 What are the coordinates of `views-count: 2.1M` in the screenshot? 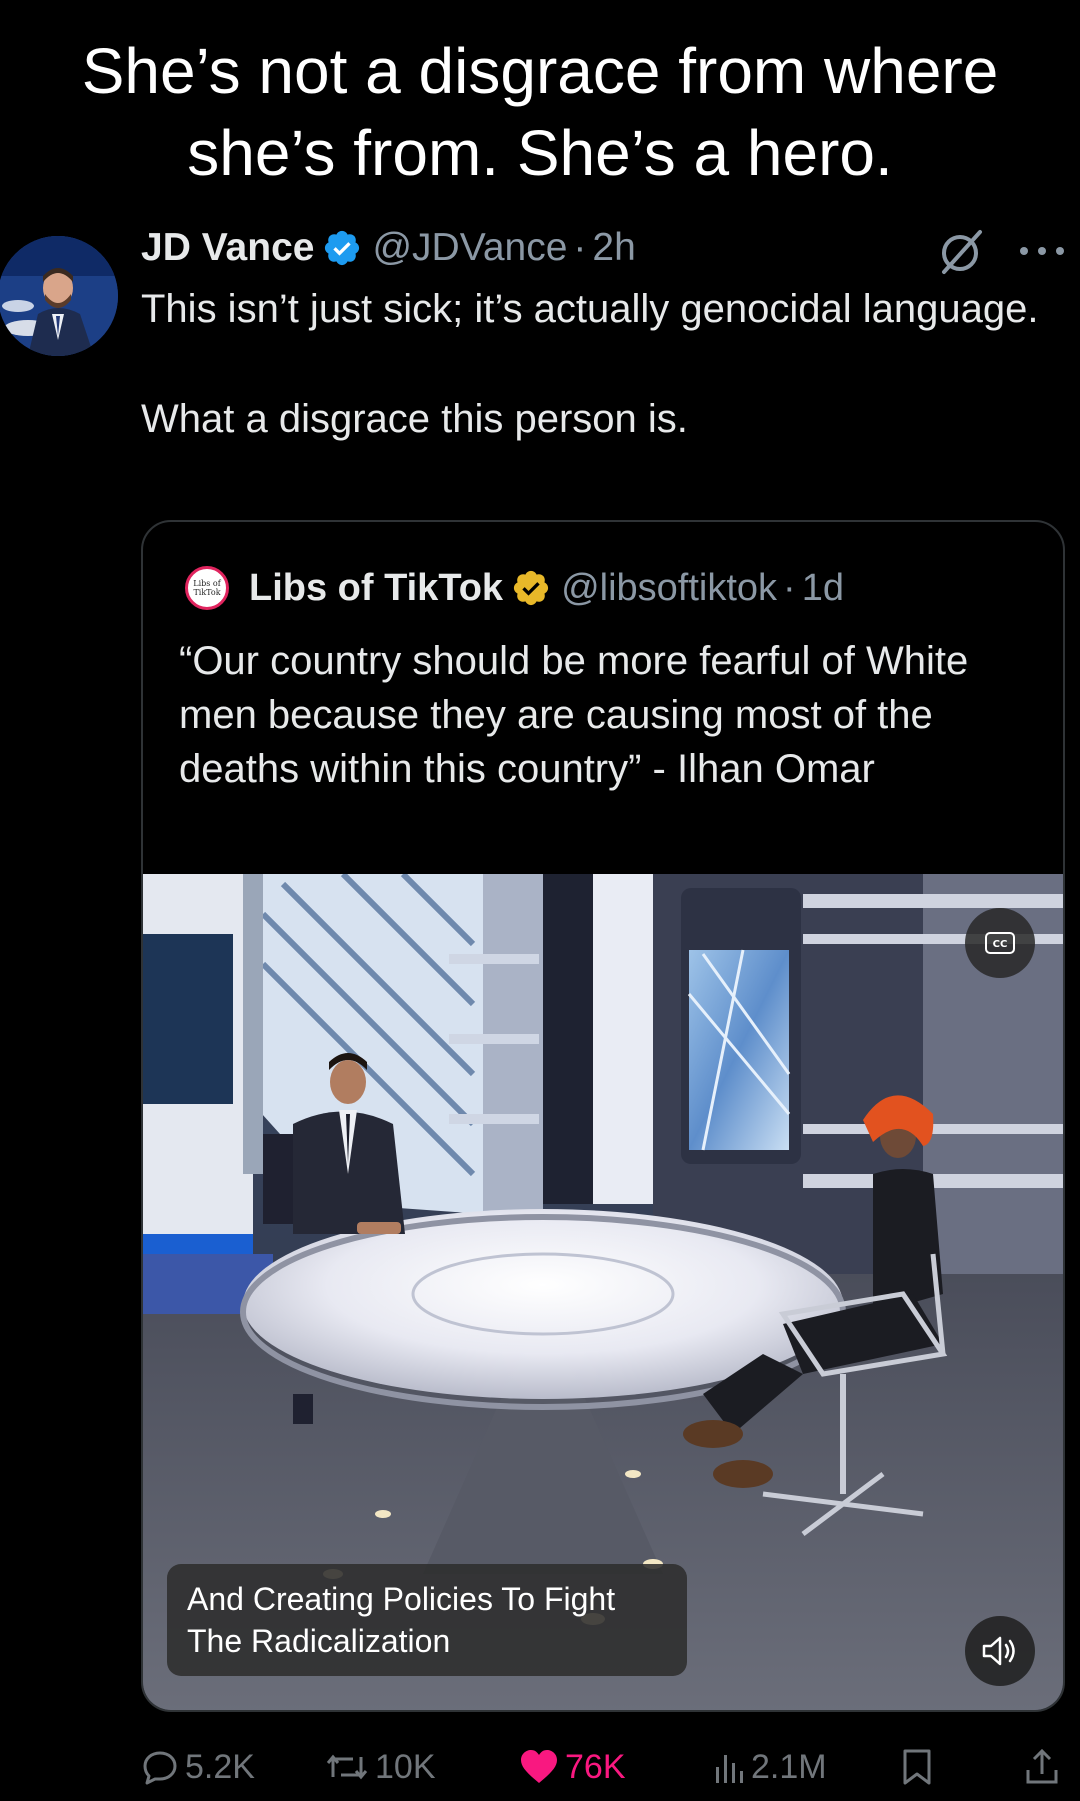 It's located at (789, 1766).